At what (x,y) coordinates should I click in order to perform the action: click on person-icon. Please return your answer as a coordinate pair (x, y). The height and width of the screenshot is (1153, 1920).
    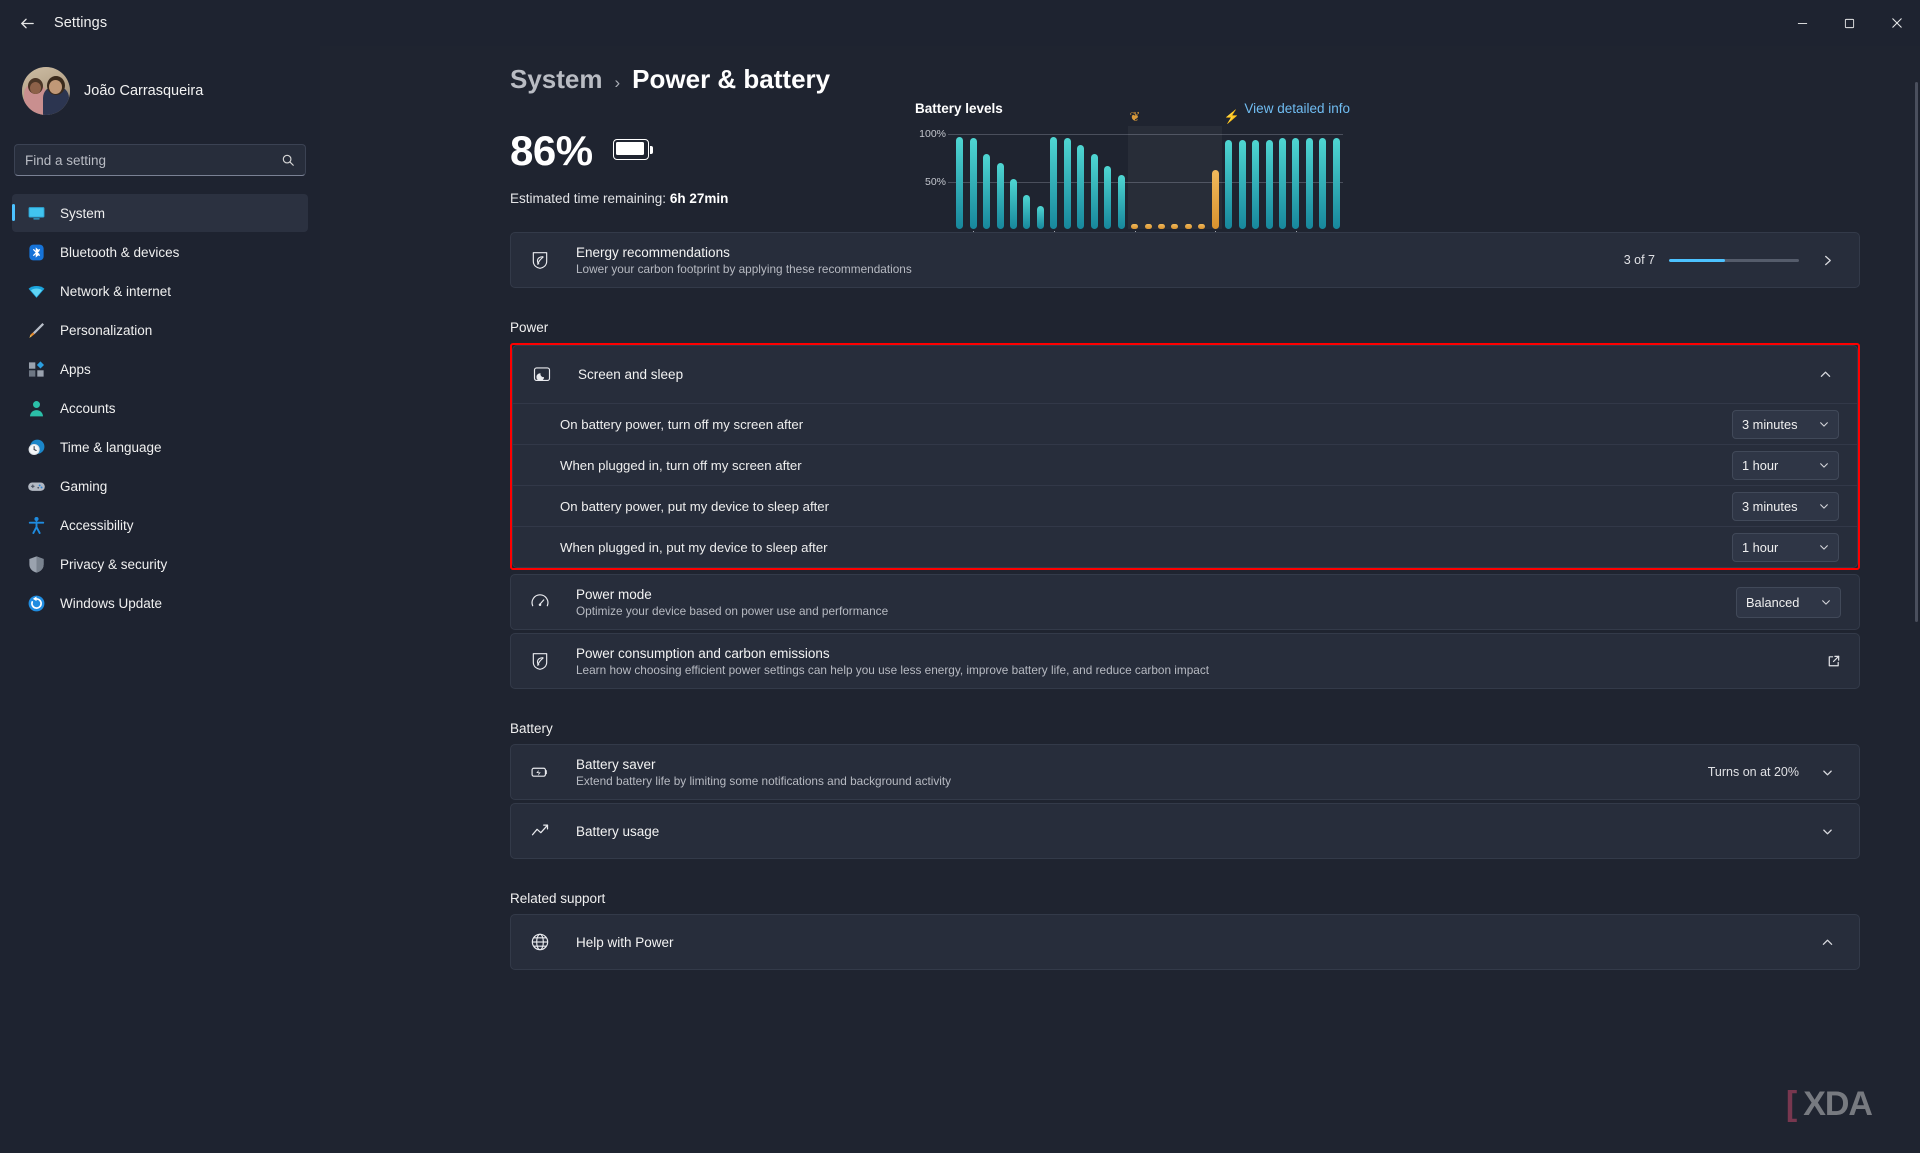
    Looking at the image, I should click on (36, 408).